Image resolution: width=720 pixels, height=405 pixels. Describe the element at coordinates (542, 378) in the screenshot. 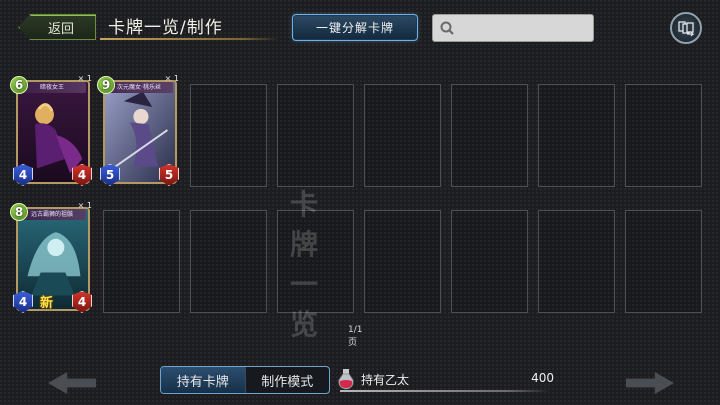

I see `currency-value: 400` at that location.